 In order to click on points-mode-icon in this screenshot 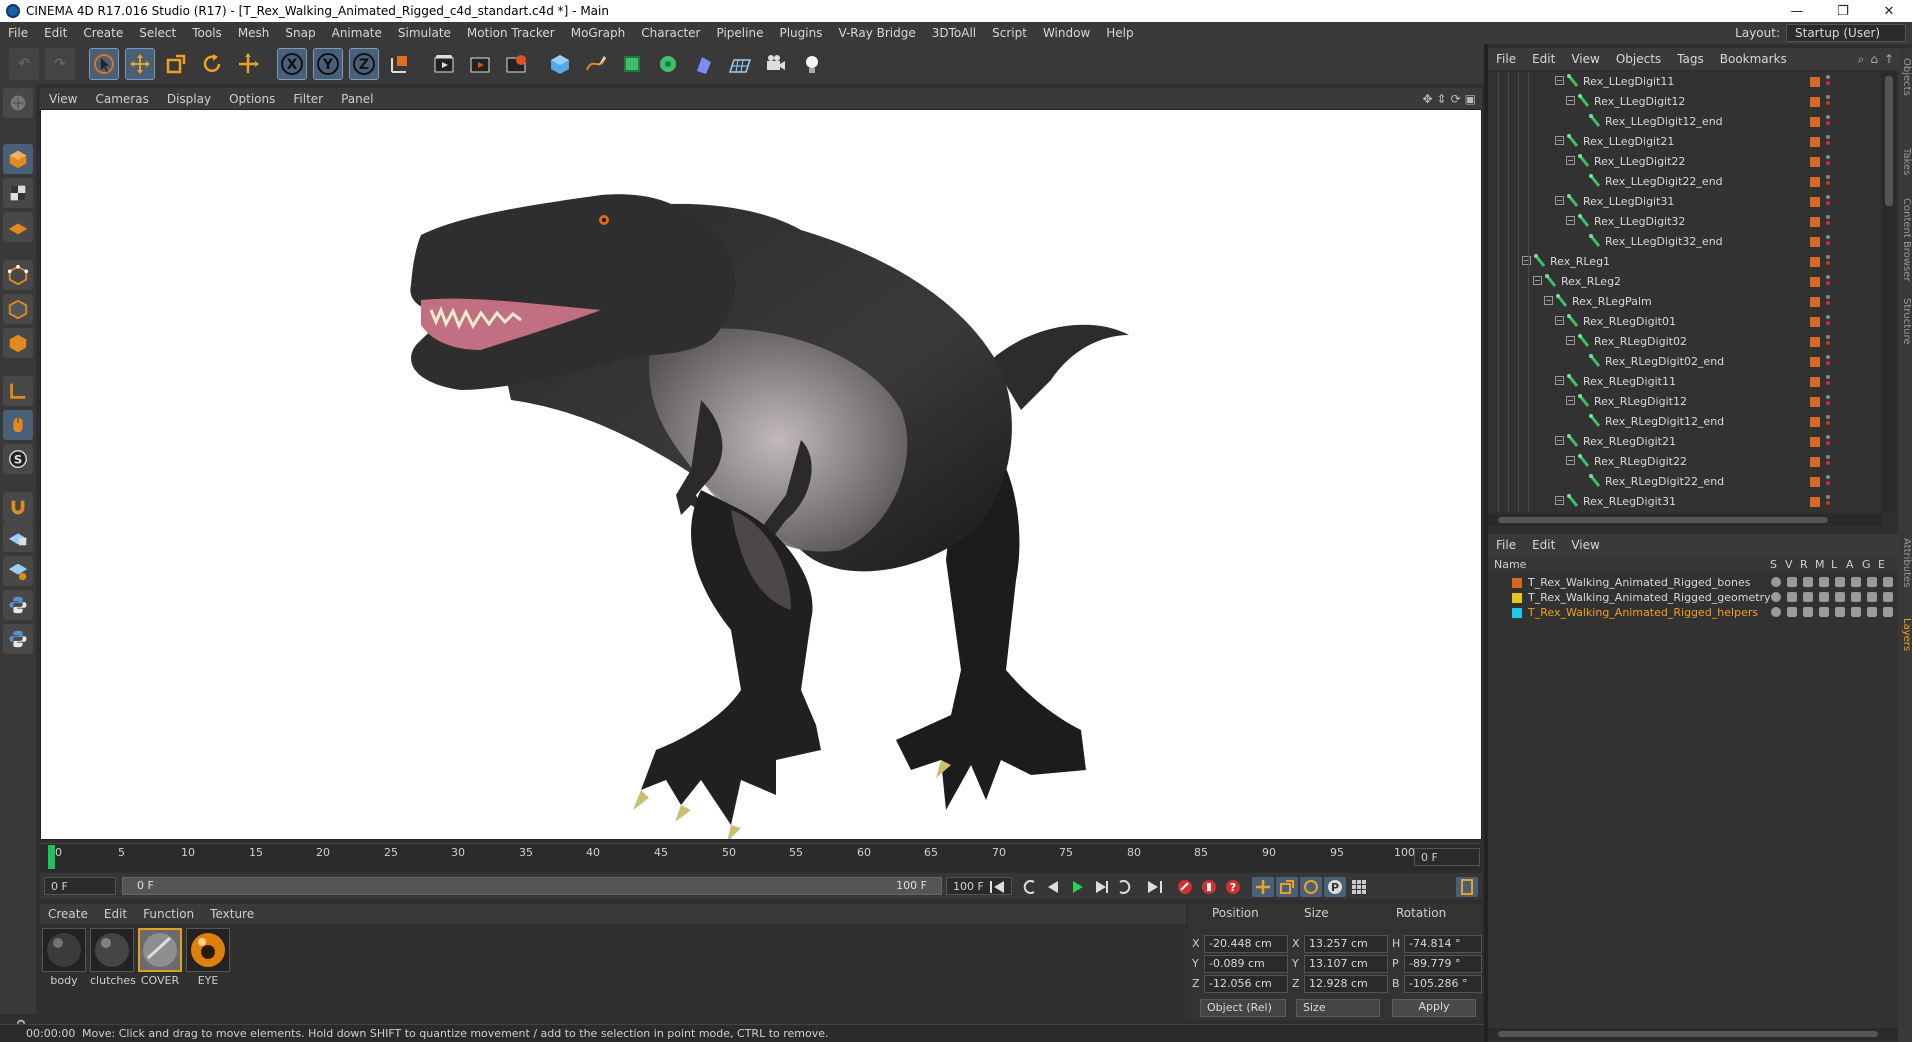, I will do `click(18, 275)`.